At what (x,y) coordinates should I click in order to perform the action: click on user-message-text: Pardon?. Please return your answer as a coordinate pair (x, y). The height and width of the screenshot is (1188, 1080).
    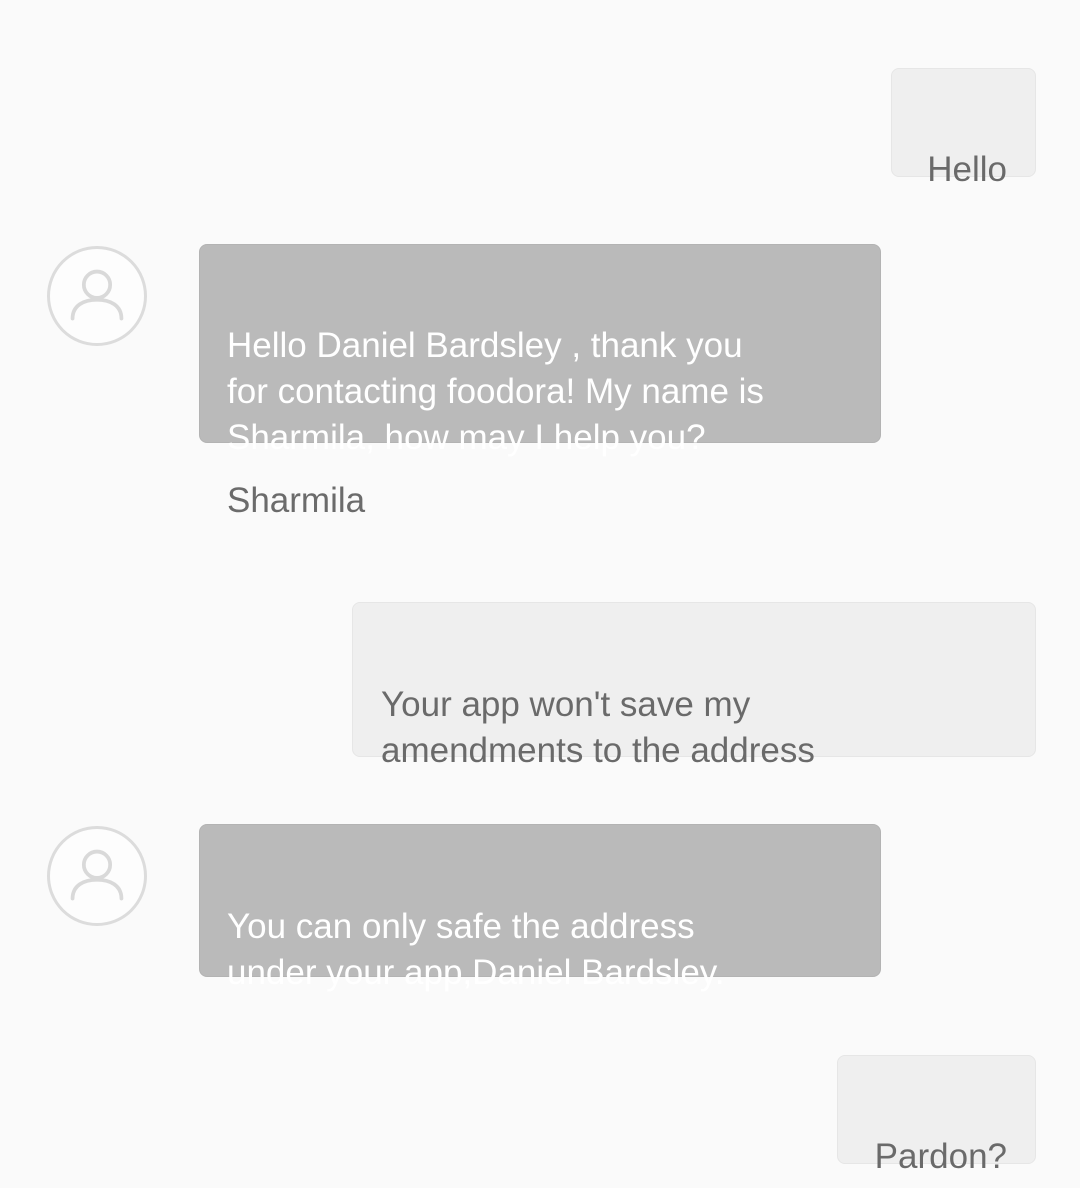
    Looking at the image, I should click on (940, 1156).